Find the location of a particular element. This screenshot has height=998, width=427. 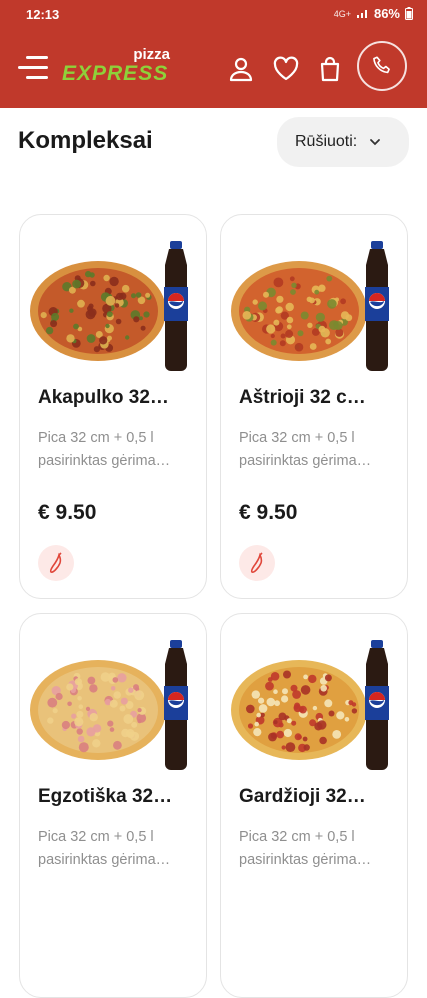

signal-icon is located at coordinates (361, 14).